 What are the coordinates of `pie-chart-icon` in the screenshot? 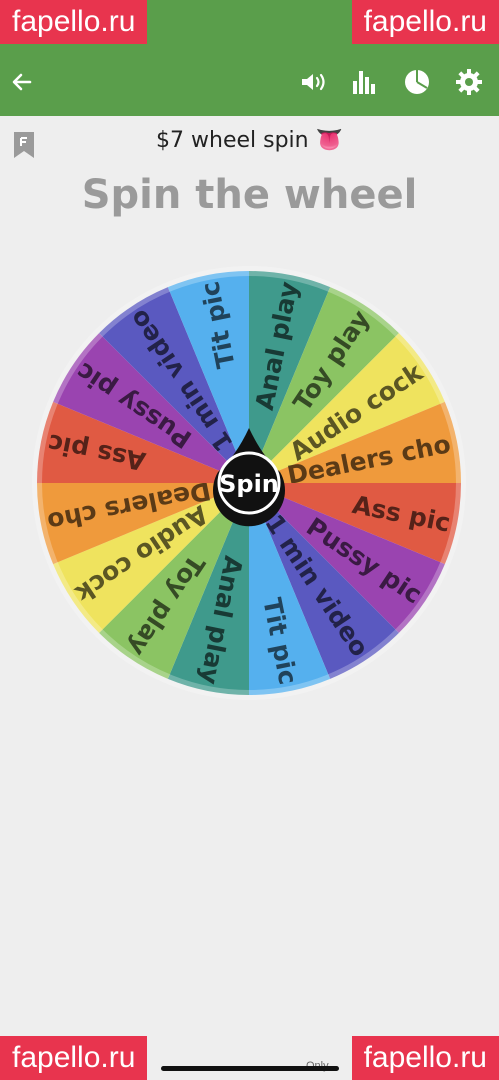 It's located at (417, 82).